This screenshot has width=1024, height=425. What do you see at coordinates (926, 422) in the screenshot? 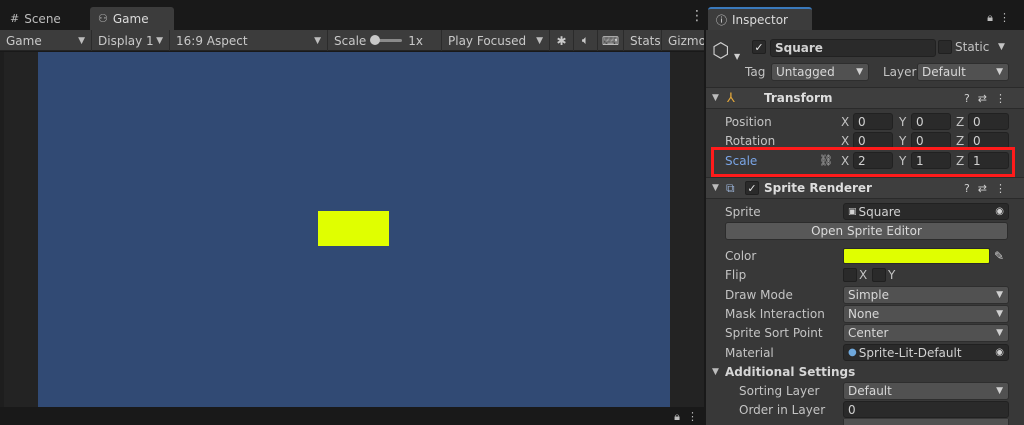
I see `cut-off-dropdown` at bounding box center [926, 422].